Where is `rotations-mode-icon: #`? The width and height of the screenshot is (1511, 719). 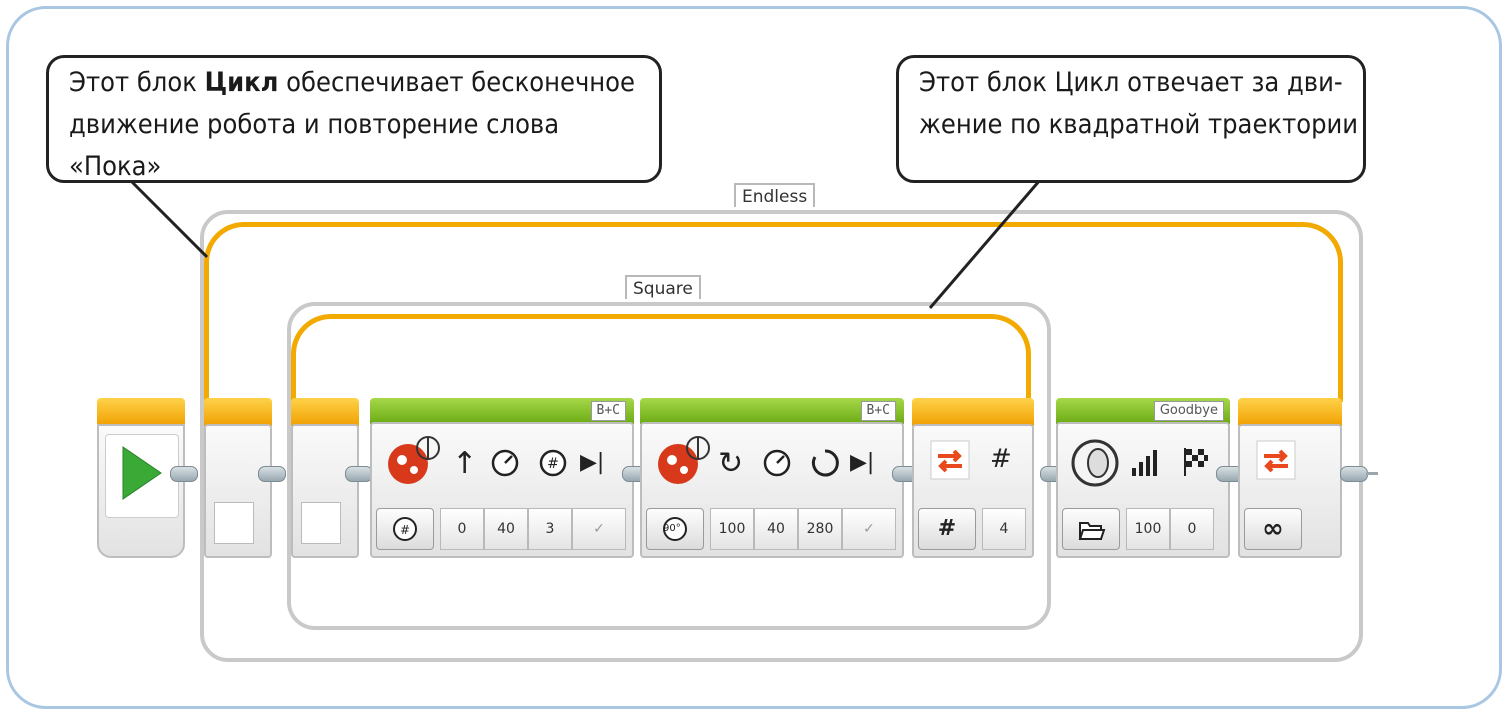 rotations-mode-icon: # is located at coordinates (405, 529).